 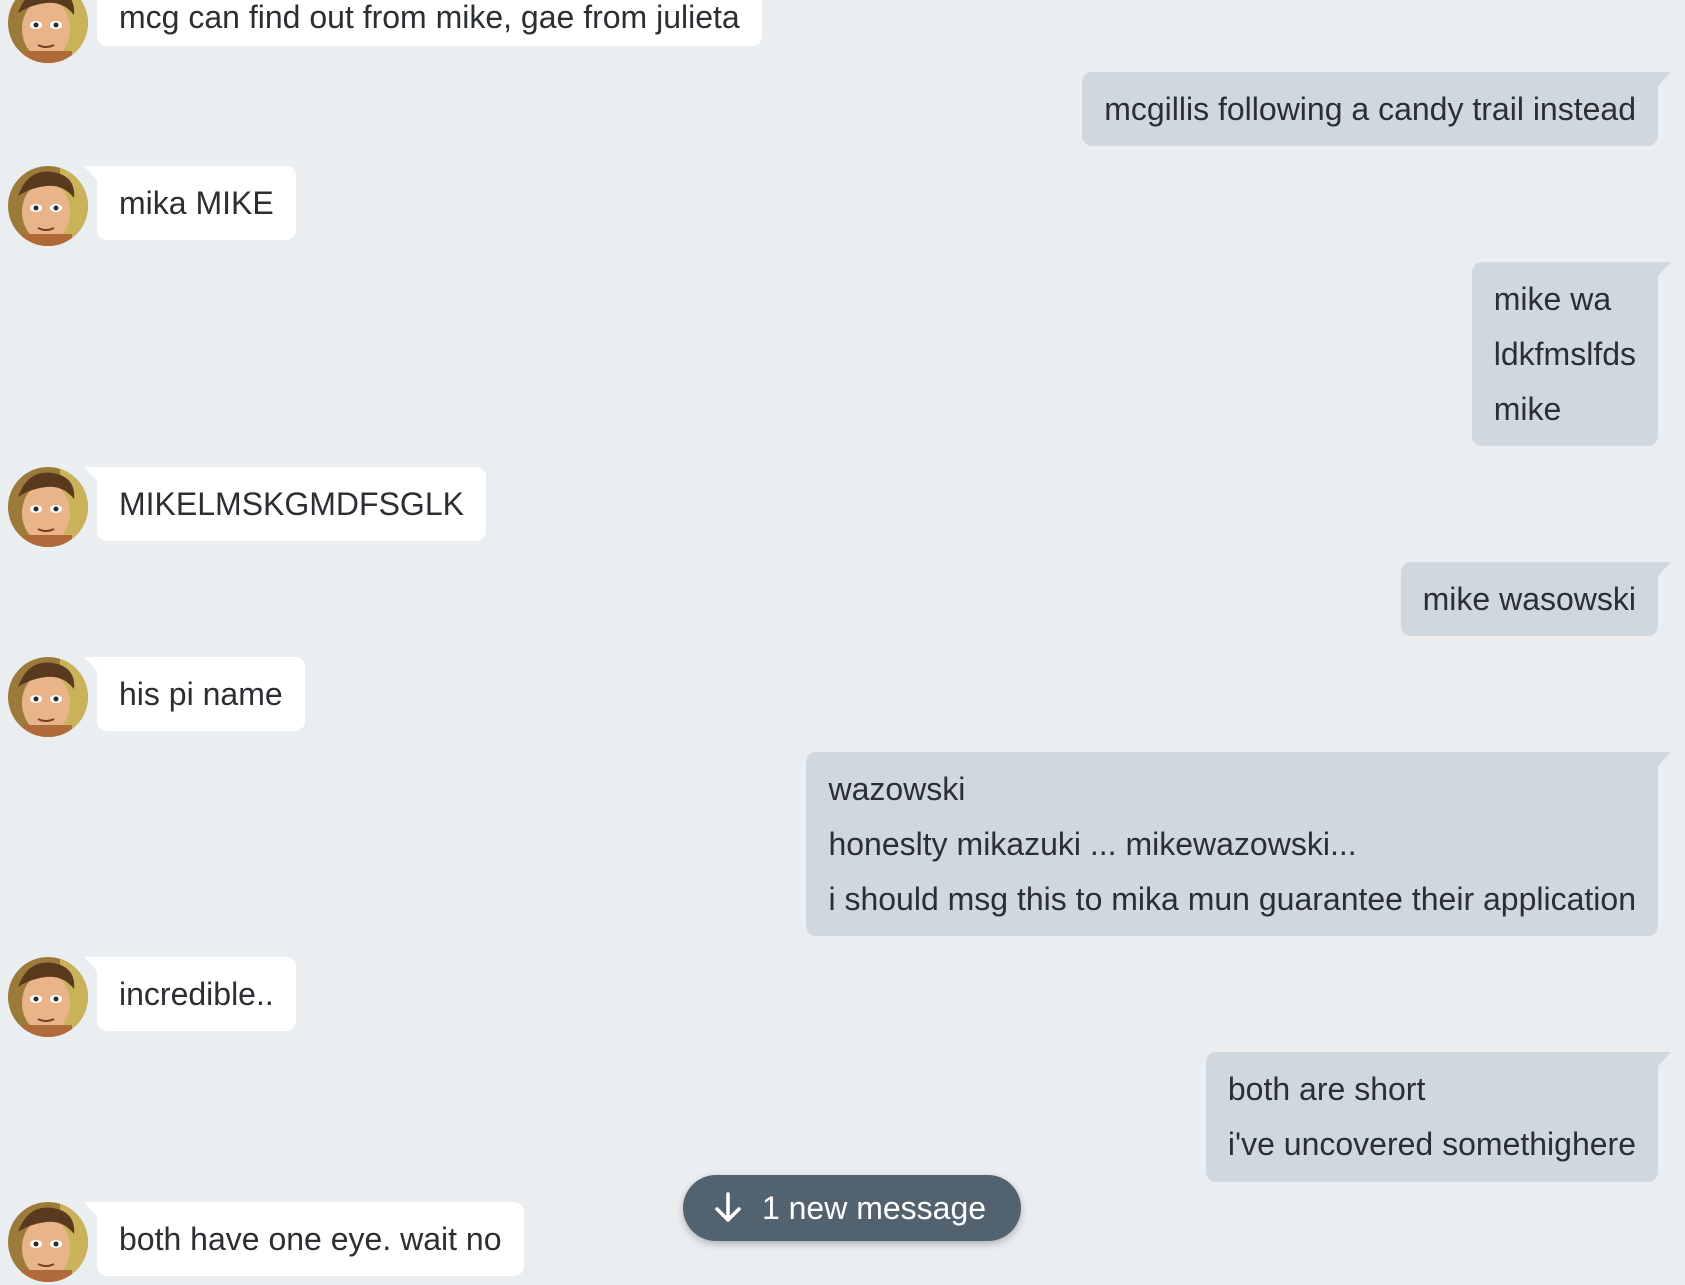 What do you see at coordinates (196, 203) in the screenshot?
I see `message-text: mika MIKE` at bounding box center [196, 203].